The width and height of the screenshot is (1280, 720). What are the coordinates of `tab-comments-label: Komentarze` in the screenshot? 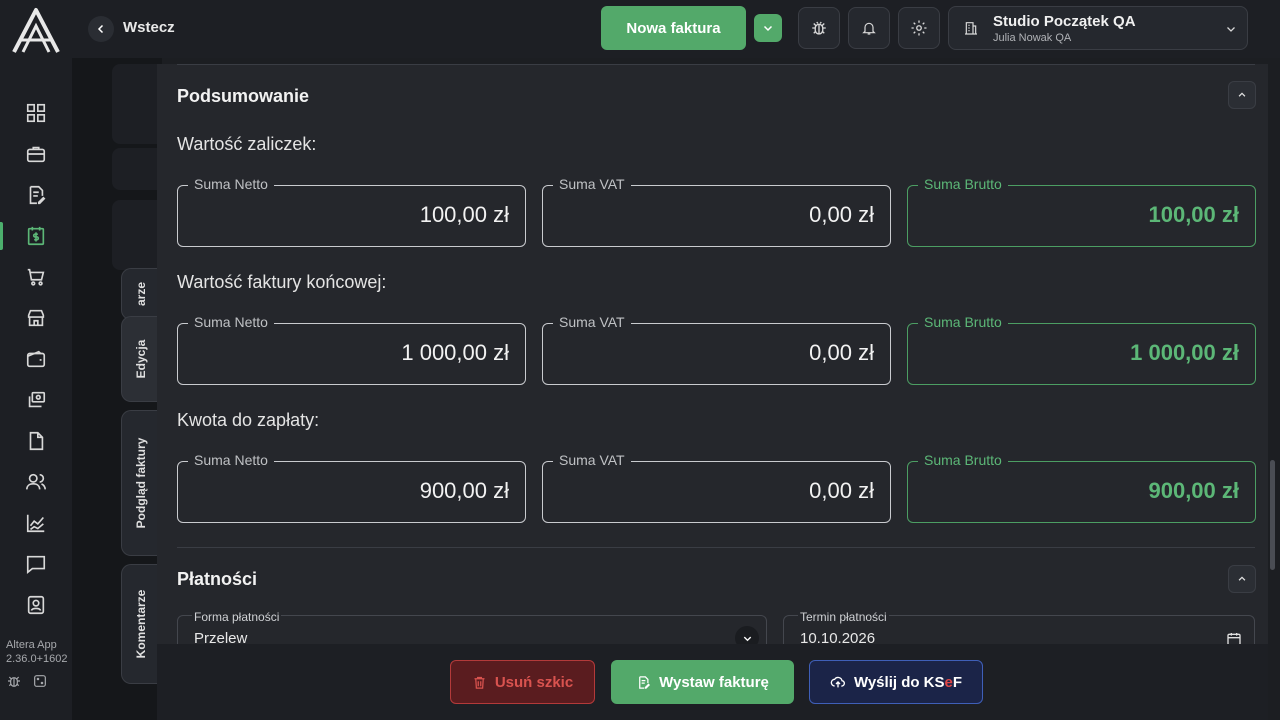 It's located at (140, 624).